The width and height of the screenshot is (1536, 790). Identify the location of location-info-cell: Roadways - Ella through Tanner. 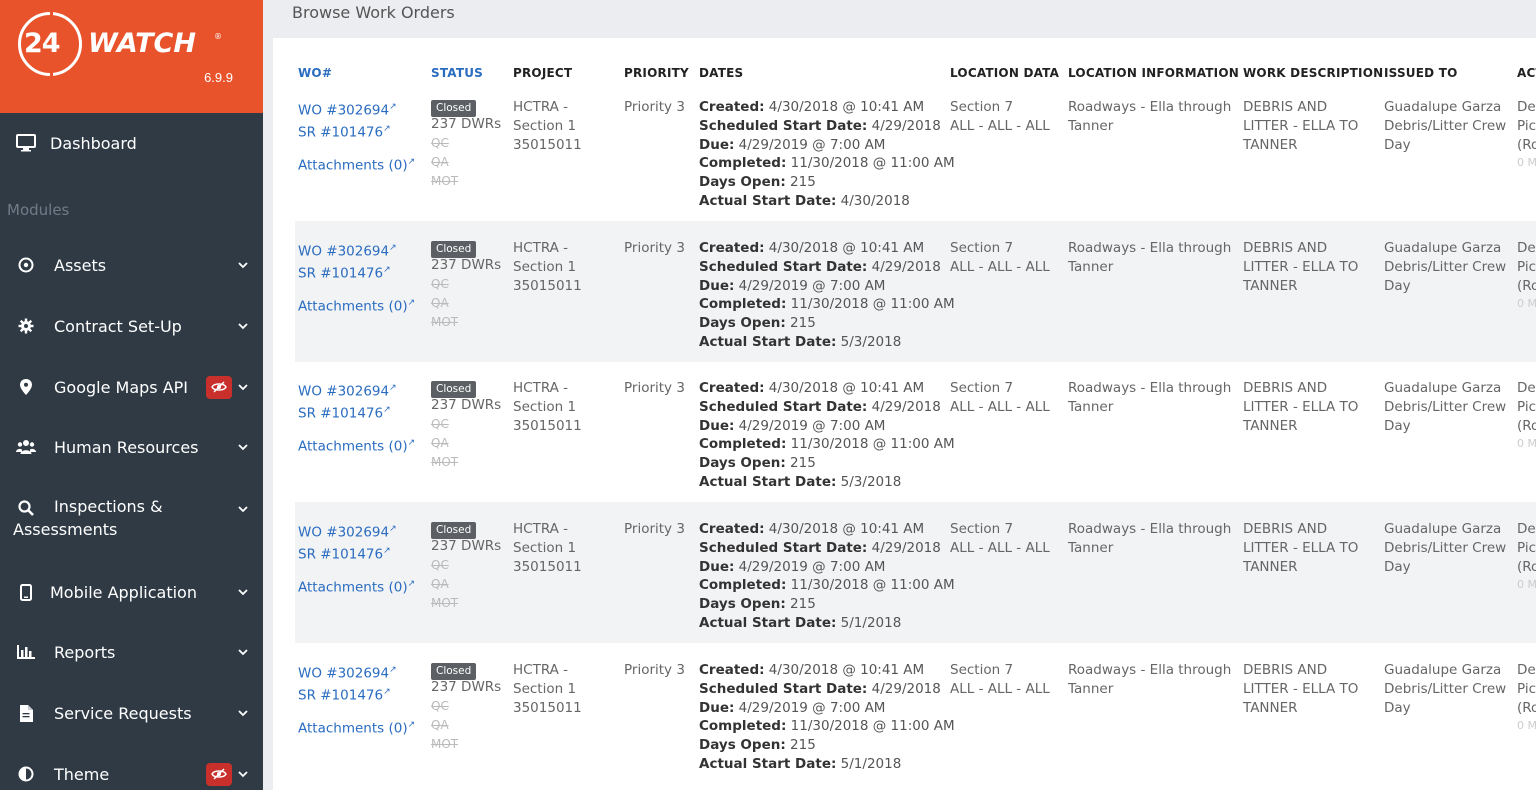
(1149, 680).